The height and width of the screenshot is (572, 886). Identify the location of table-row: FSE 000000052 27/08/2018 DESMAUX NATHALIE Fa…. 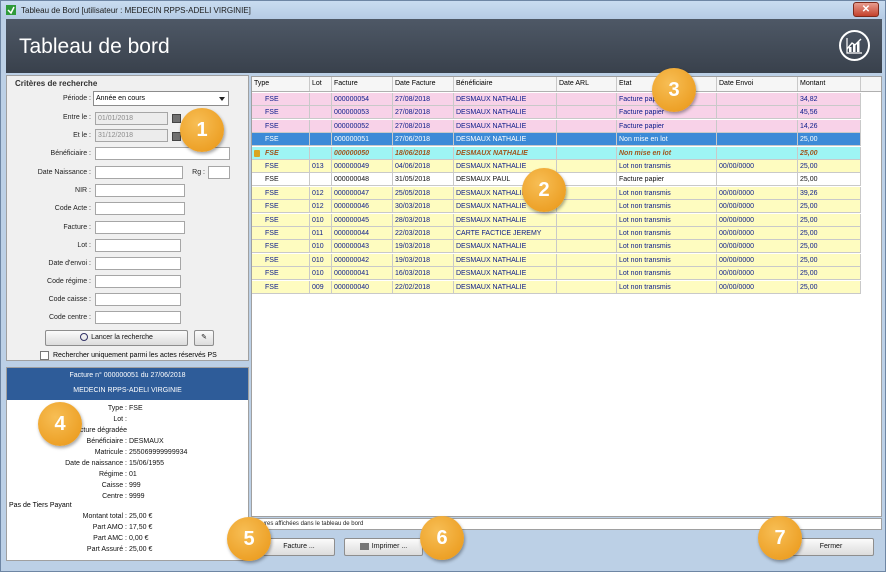
(556, 126).